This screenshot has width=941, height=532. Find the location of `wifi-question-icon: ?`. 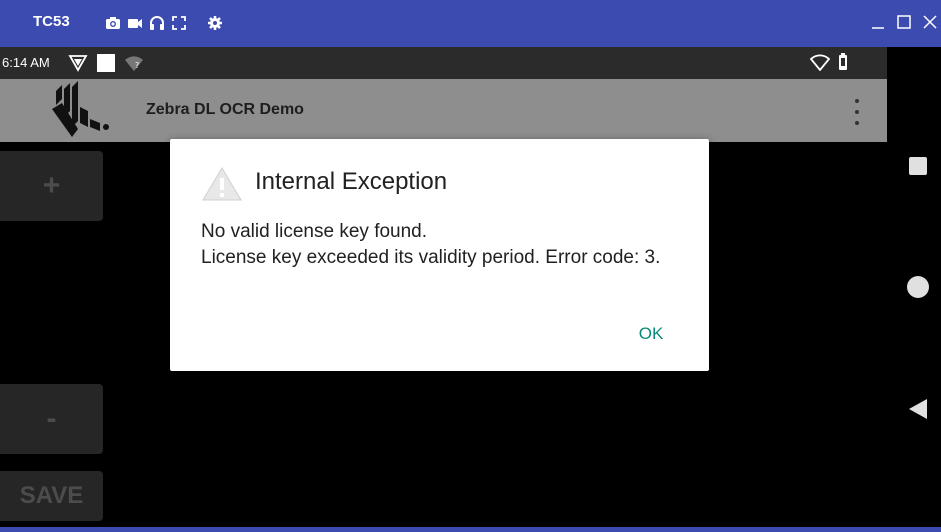

wifi-question-icon: ? is located at coordinates (134, 64).